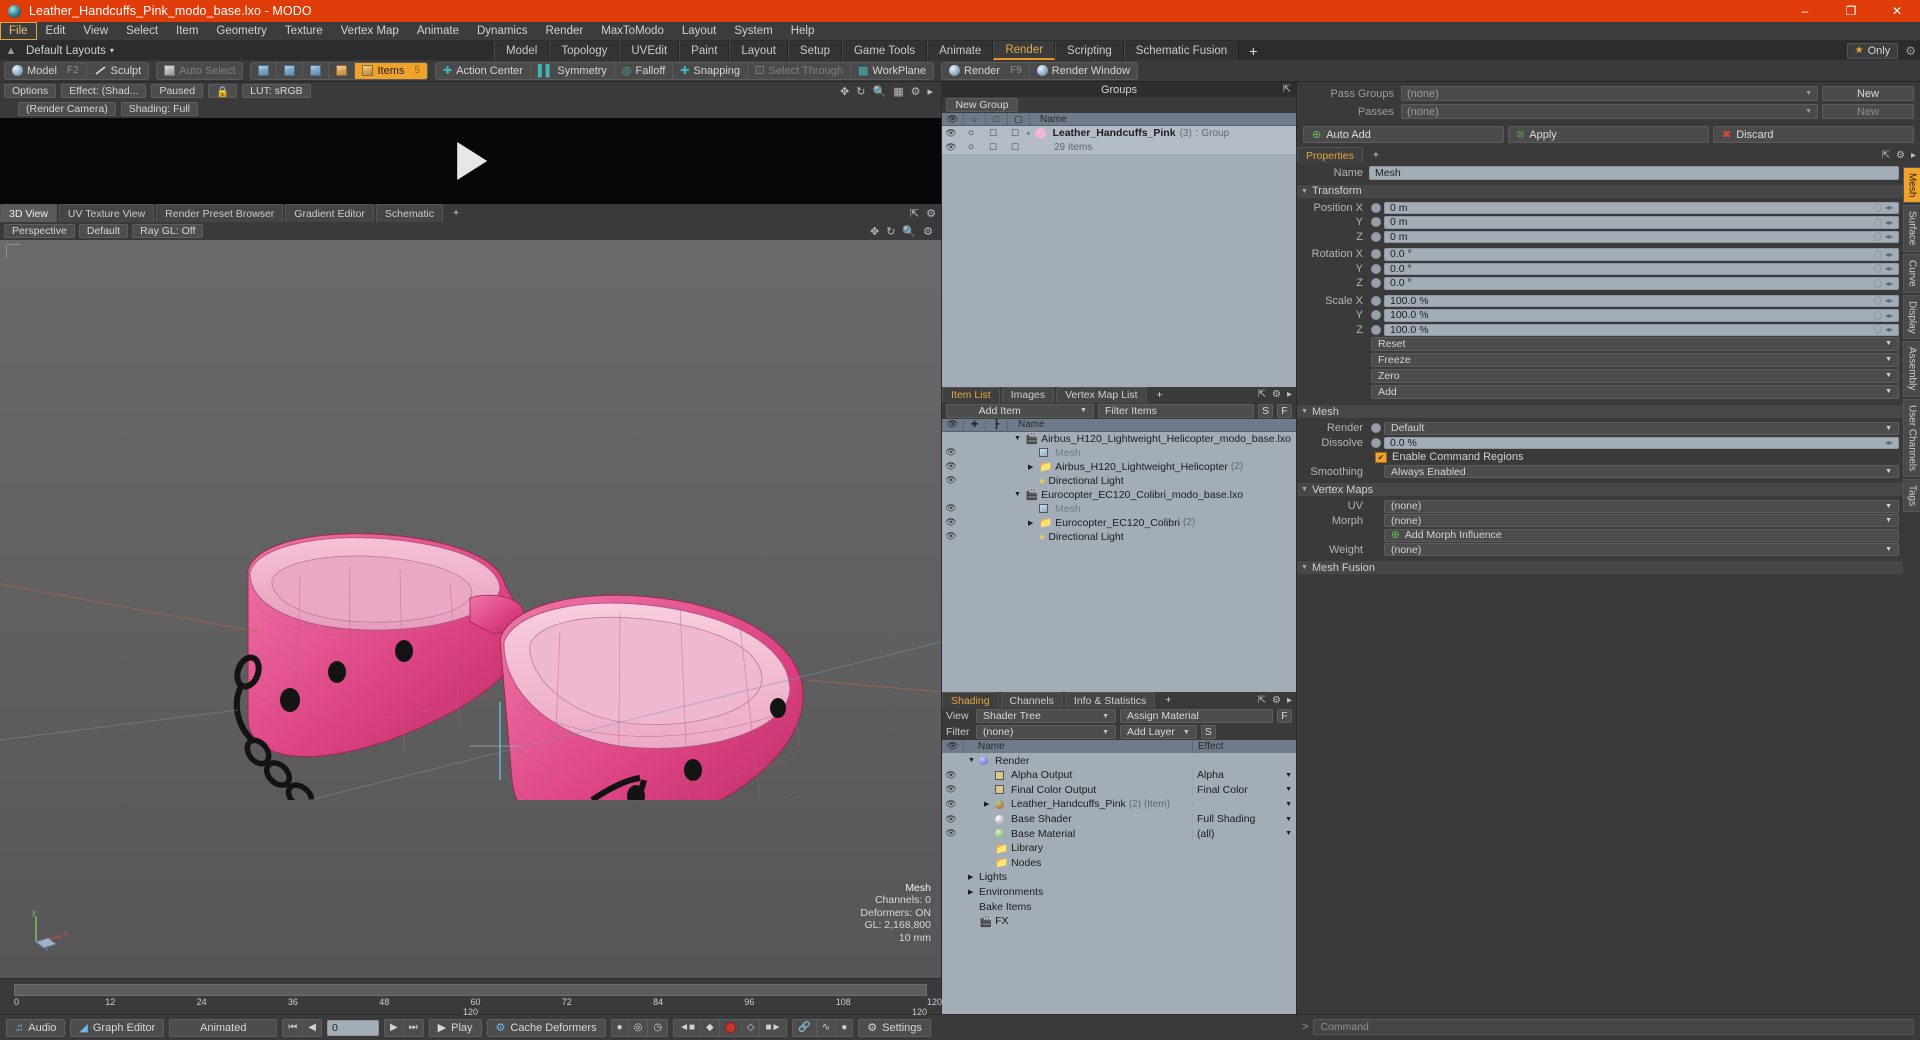 This screenshot has height=1040, width=1920. I want to click on shading-filter-dropdown: (none) ▼, so click(1046, 732).